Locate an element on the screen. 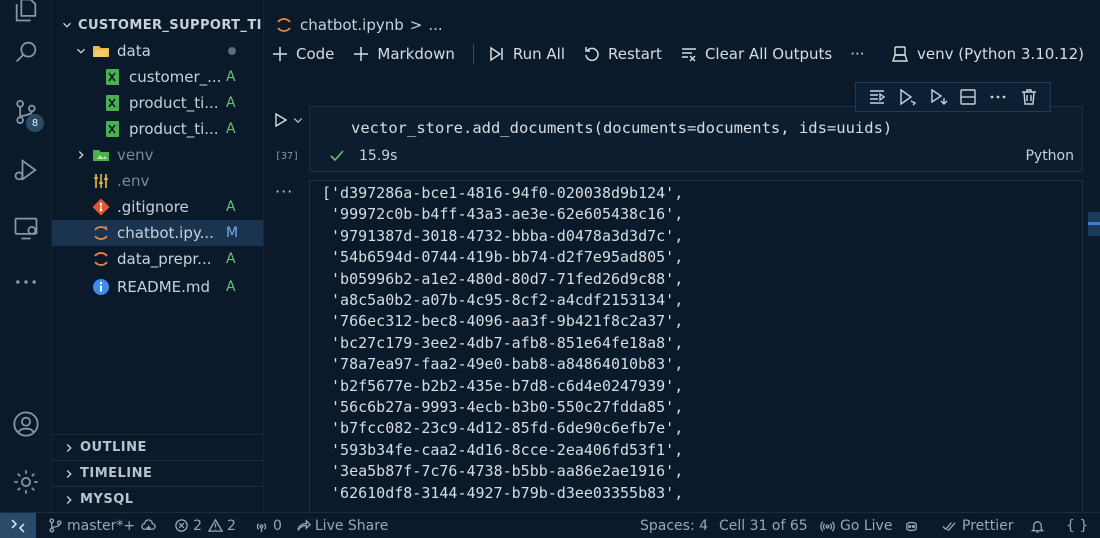 Image resolution: width=1100 pixels, height=538 pixels. add-code-label: Code is located at coordinates (315, 54).